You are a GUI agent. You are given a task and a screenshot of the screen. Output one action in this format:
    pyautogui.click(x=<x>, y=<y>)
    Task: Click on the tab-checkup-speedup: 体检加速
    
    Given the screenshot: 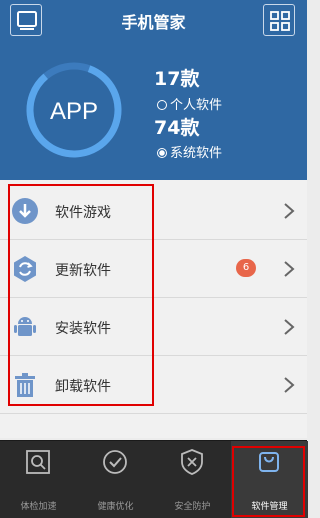 What is the action you would take?
    pyautogui.click(x=38, y=479)
    